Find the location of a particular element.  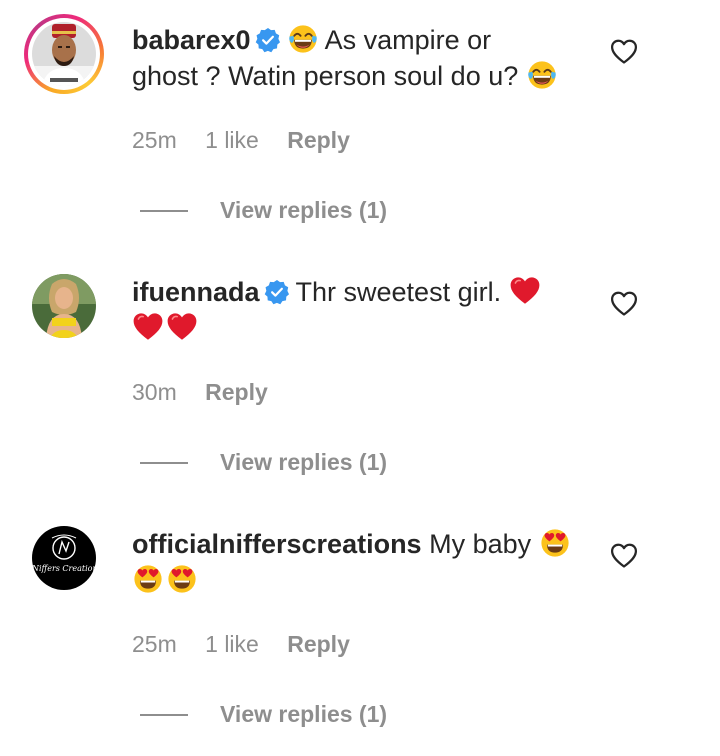

comment-text-line1: As vampire or is located at coordinates (408, 40).